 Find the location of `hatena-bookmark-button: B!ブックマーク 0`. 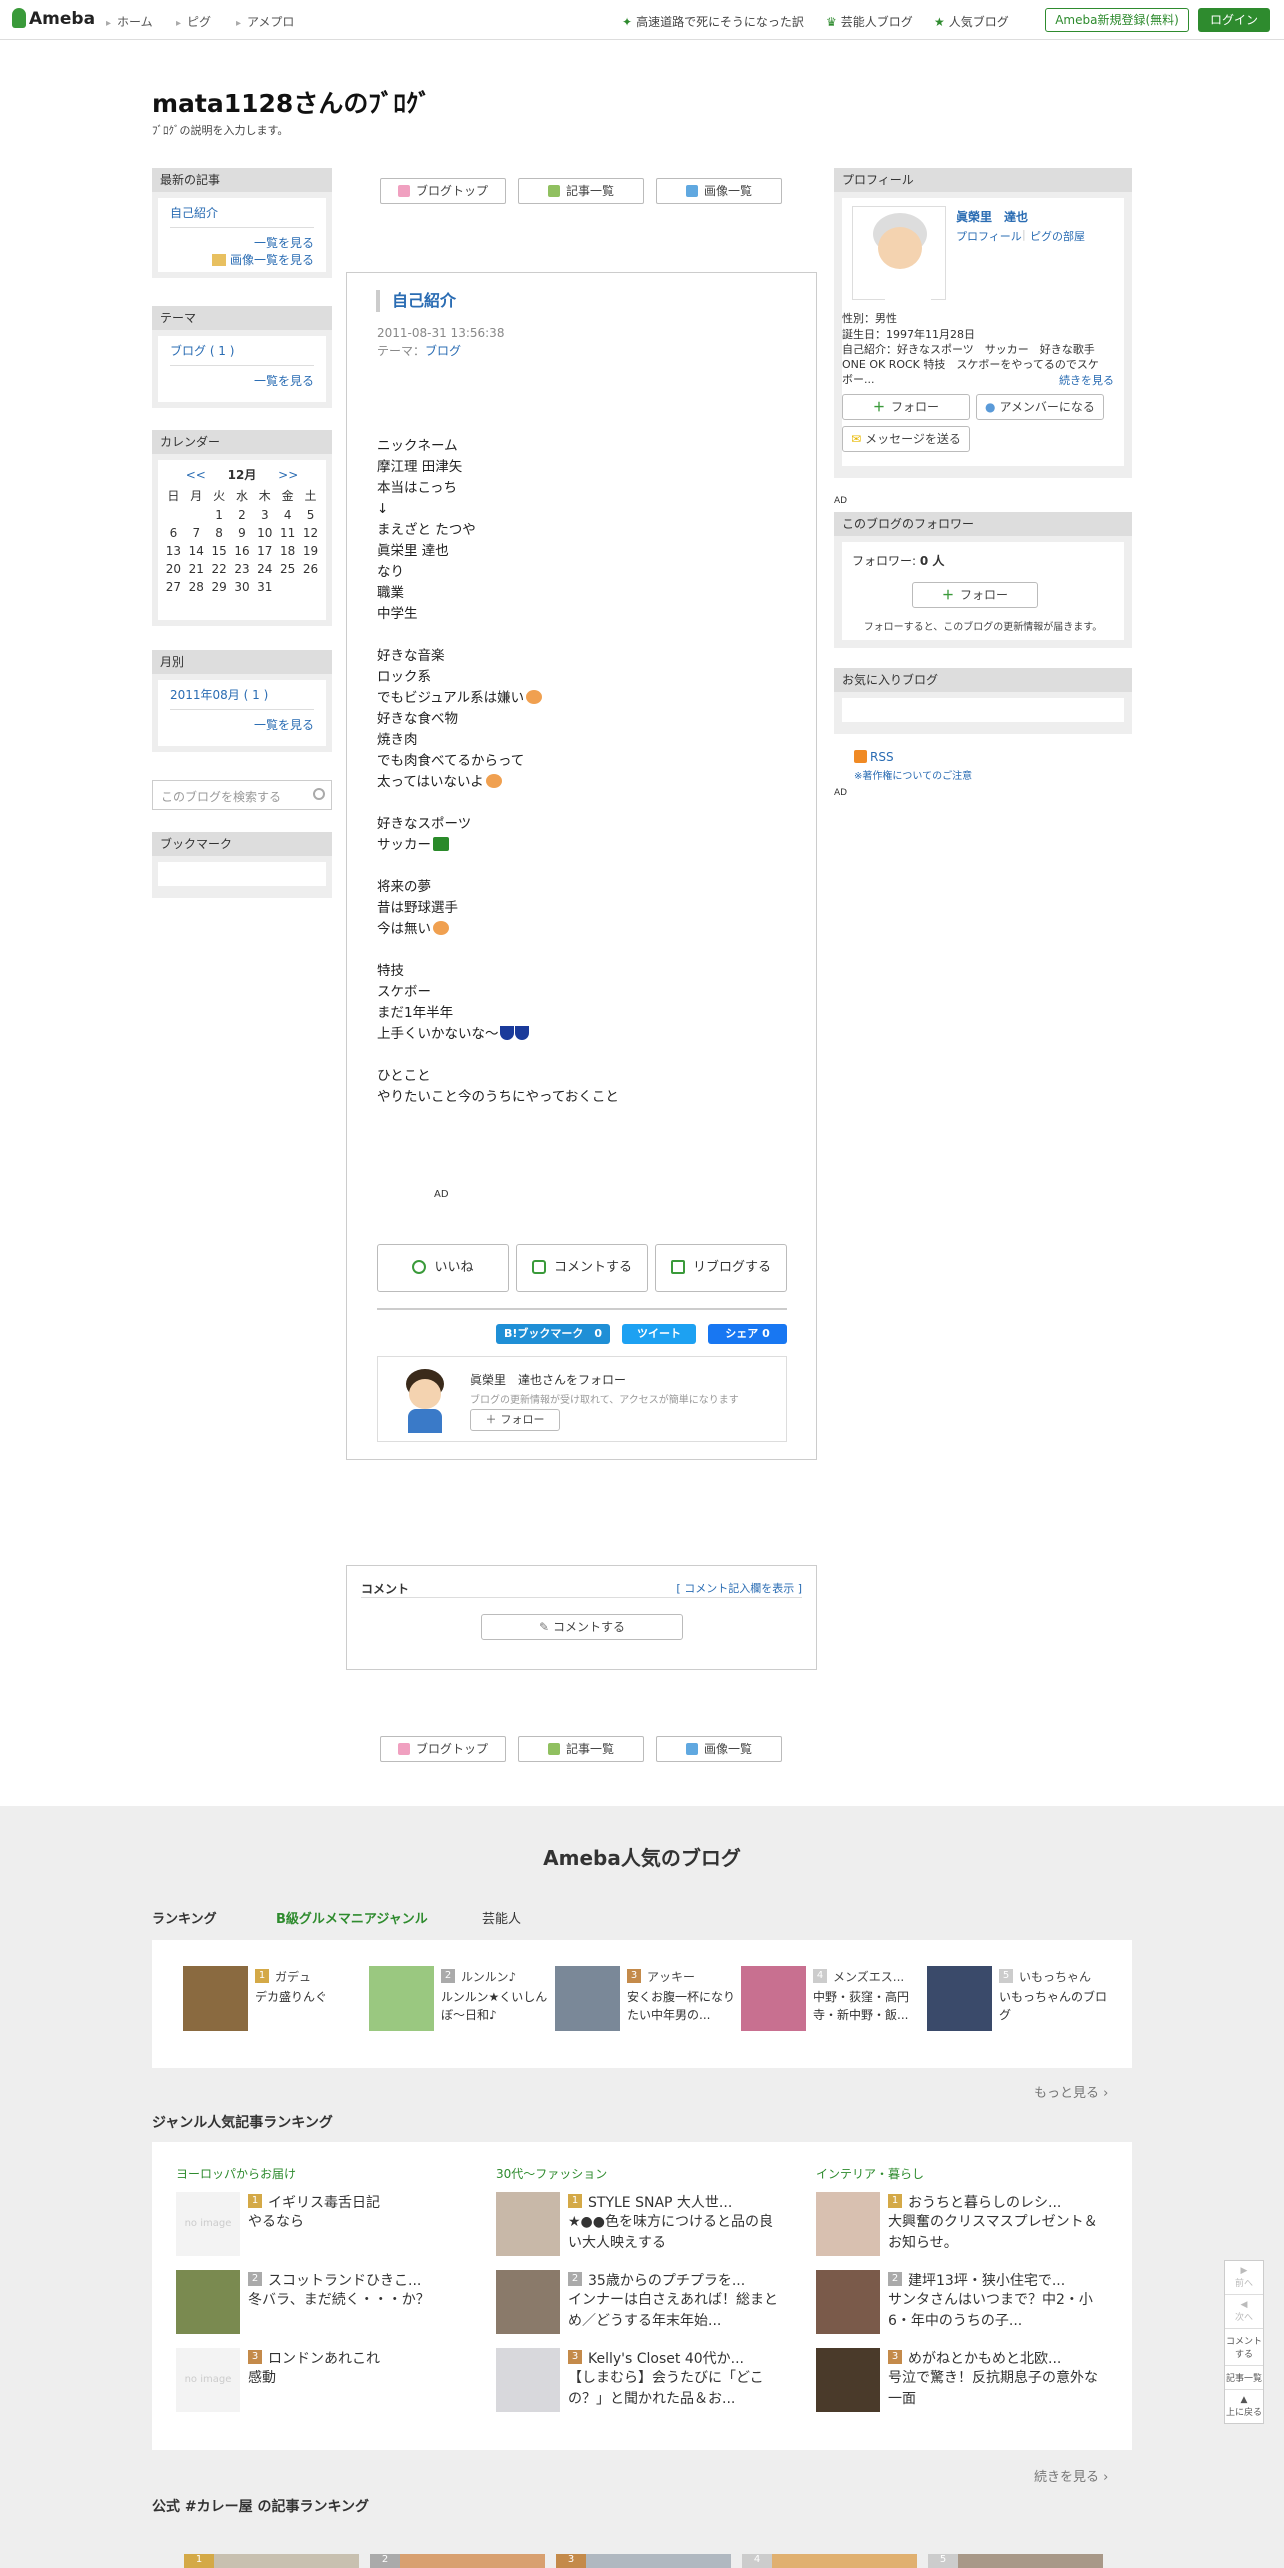

hatena-bookmark-button: B!ブックマーク 0 is located at coordinates (553, 1334).